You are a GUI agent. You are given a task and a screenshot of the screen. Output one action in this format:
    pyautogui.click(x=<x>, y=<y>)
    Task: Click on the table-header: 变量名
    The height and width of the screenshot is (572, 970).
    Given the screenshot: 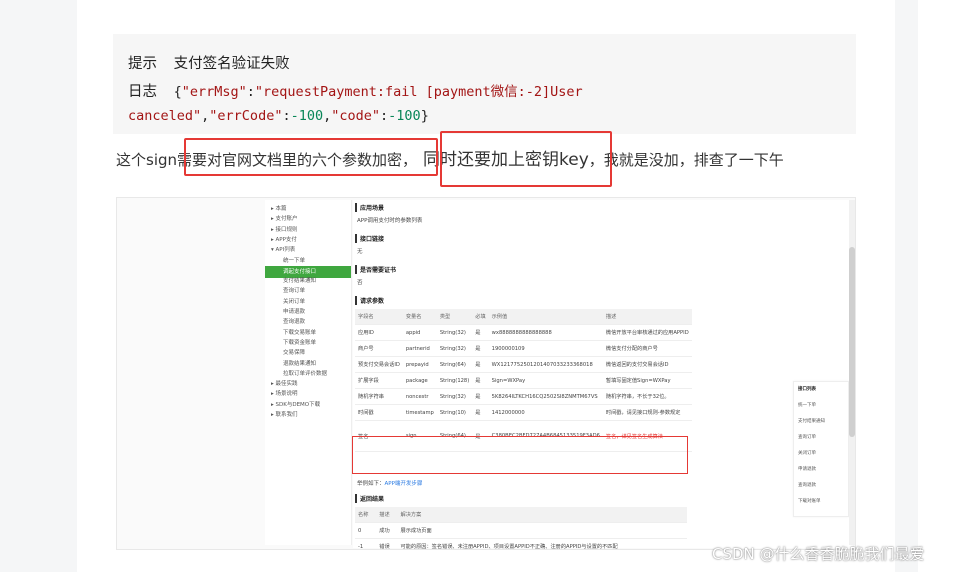 What is the action you would take?
    pyautogui.click(x=419, y=317)
    